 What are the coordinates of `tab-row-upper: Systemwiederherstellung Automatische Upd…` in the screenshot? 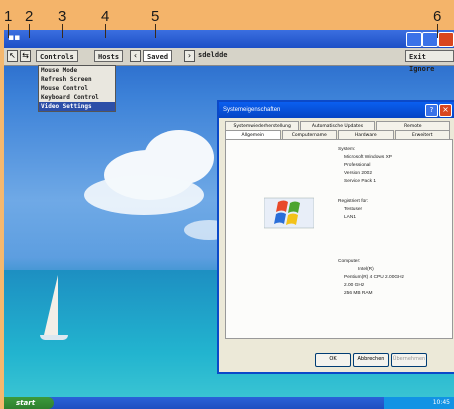 It's located at (338, 125).